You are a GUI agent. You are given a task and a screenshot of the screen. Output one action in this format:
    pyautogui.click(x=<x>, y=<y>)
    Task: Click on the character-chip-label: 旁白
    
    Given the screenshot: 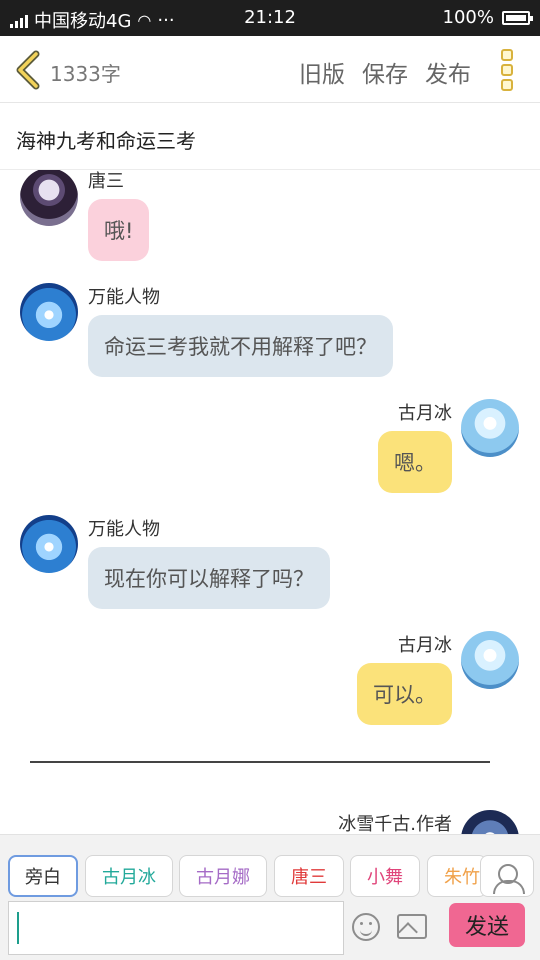 What is the action you would take?
    pyautogui.click(x=43, y=877)
    